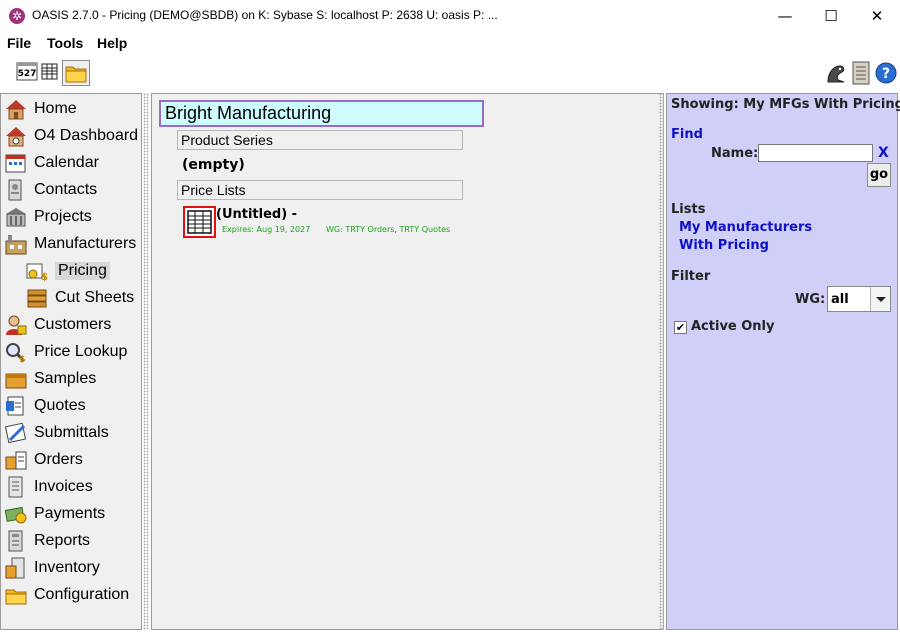 The image size is (900, 632). Describe the element at coordinates (266, 229) in the screenshot. I see `price-list-expires: Expires: Aug 19, 2027` at that location.